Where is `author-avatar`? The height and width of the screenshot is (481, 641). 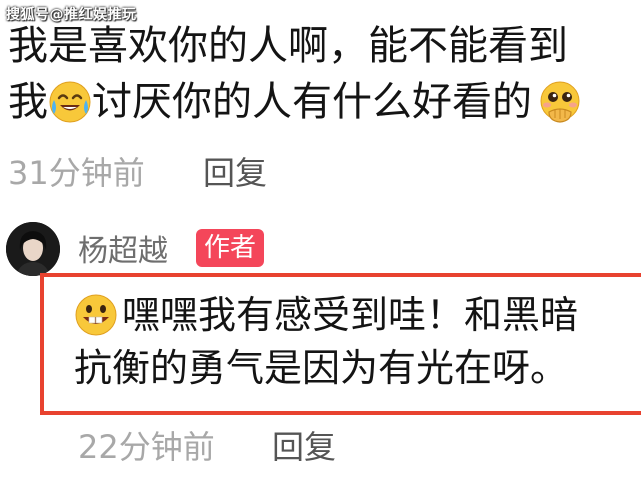
author-avatar is located at coordinates (33, 249).